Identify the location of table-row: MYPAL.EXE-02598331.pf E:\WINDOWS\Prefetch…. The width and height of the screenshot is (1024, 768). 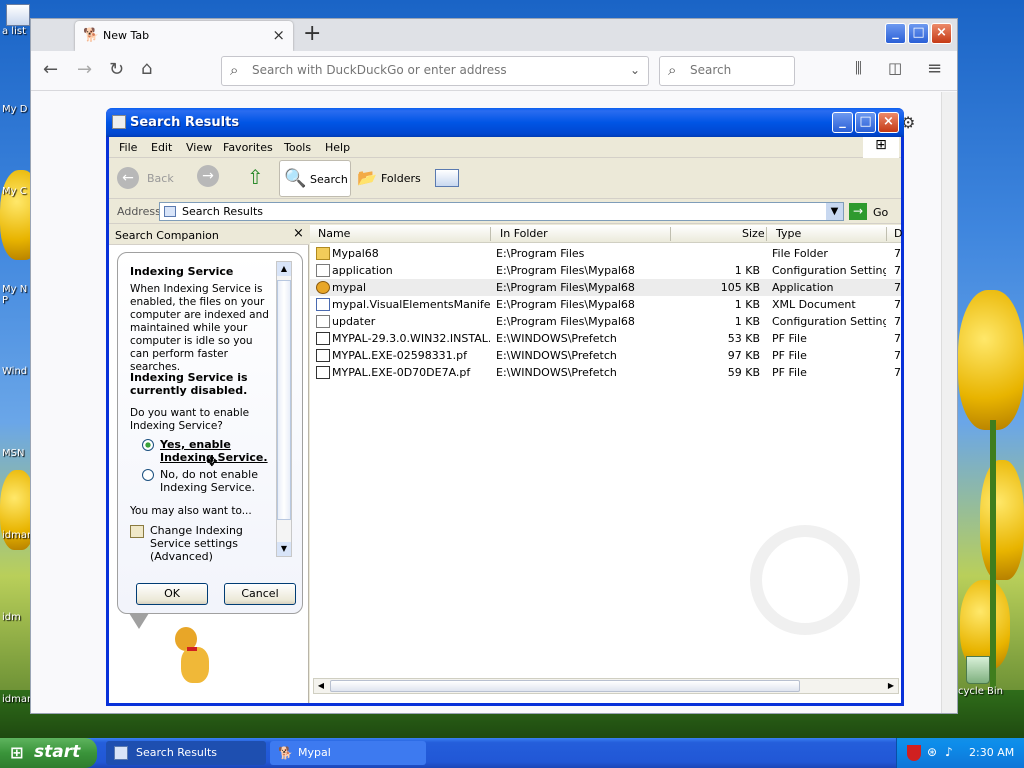
(605, 355).